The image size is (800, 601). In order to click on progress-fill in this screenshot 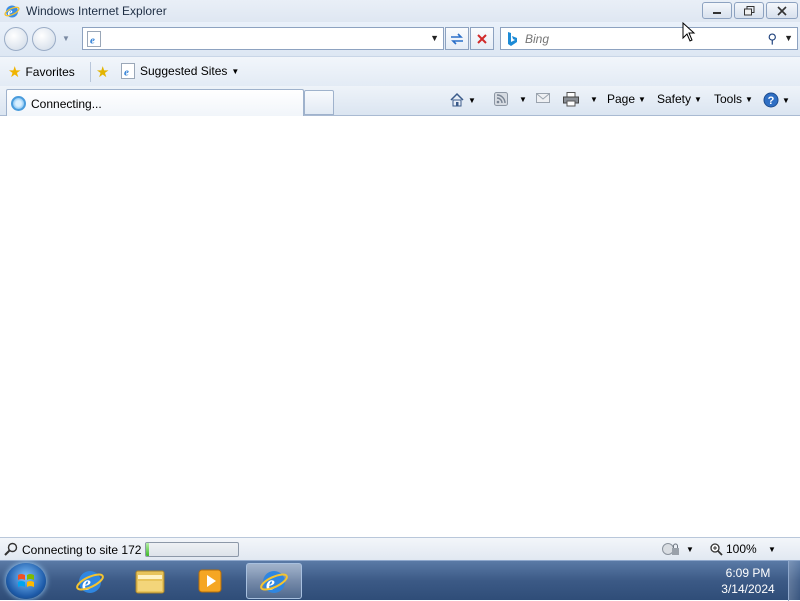, I will do `click(147, 549)`.